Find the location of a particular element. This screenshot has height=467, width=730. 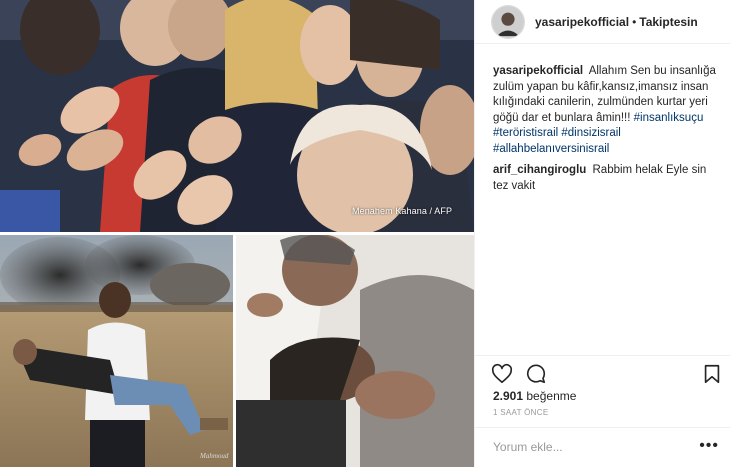

likes-label: beğenme is located at coordinates (551, 396).